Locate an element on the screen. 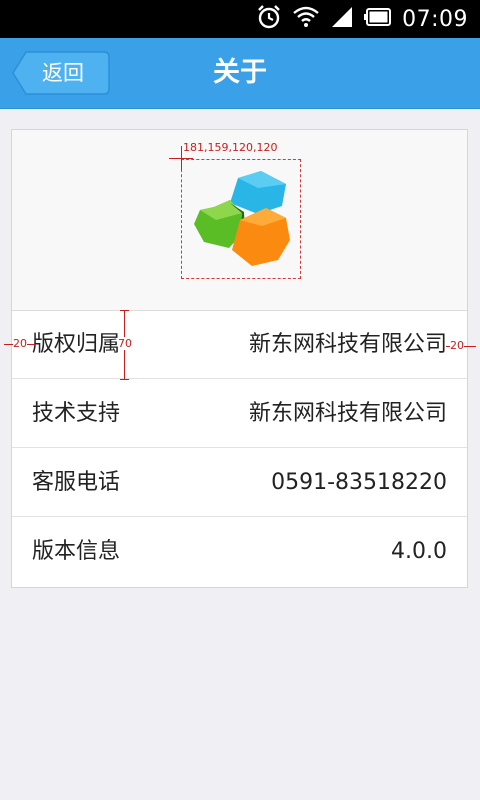 Image resolution: width=480 pixels, height=800 pixels. logo-bounding-box is located at coordinates (241, 219).